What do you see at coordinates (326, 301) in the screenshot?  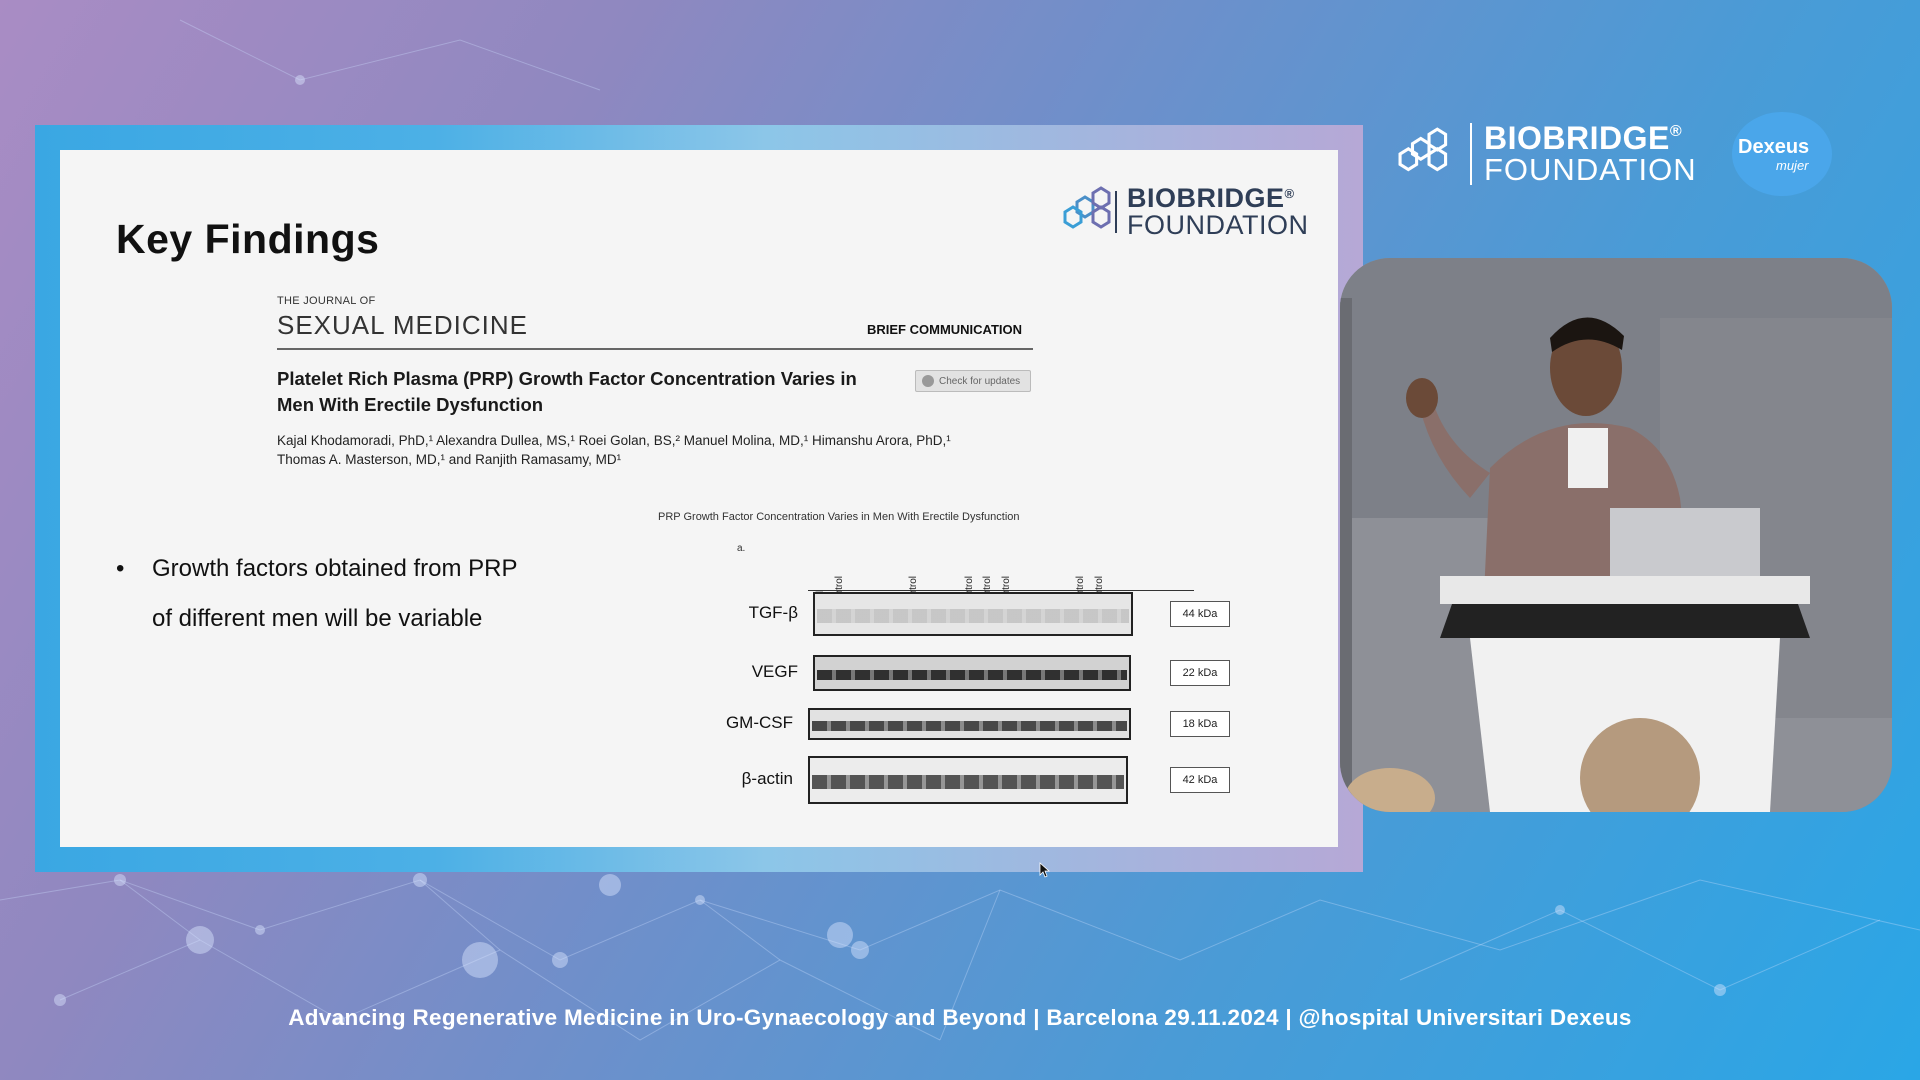 I see `journal-small-title: THE JOURNAL OF` at bounding box center [326, 301].